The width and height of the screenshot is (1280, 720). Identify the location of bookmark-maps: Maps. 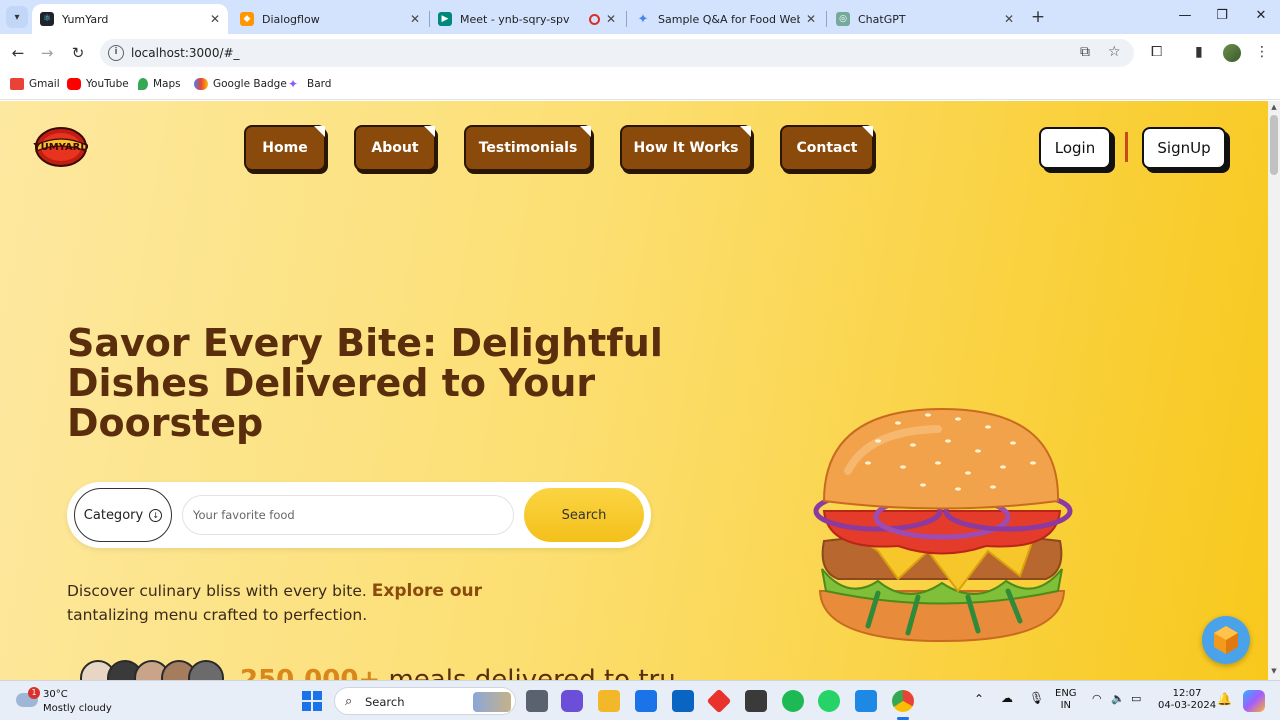
(159, 84).